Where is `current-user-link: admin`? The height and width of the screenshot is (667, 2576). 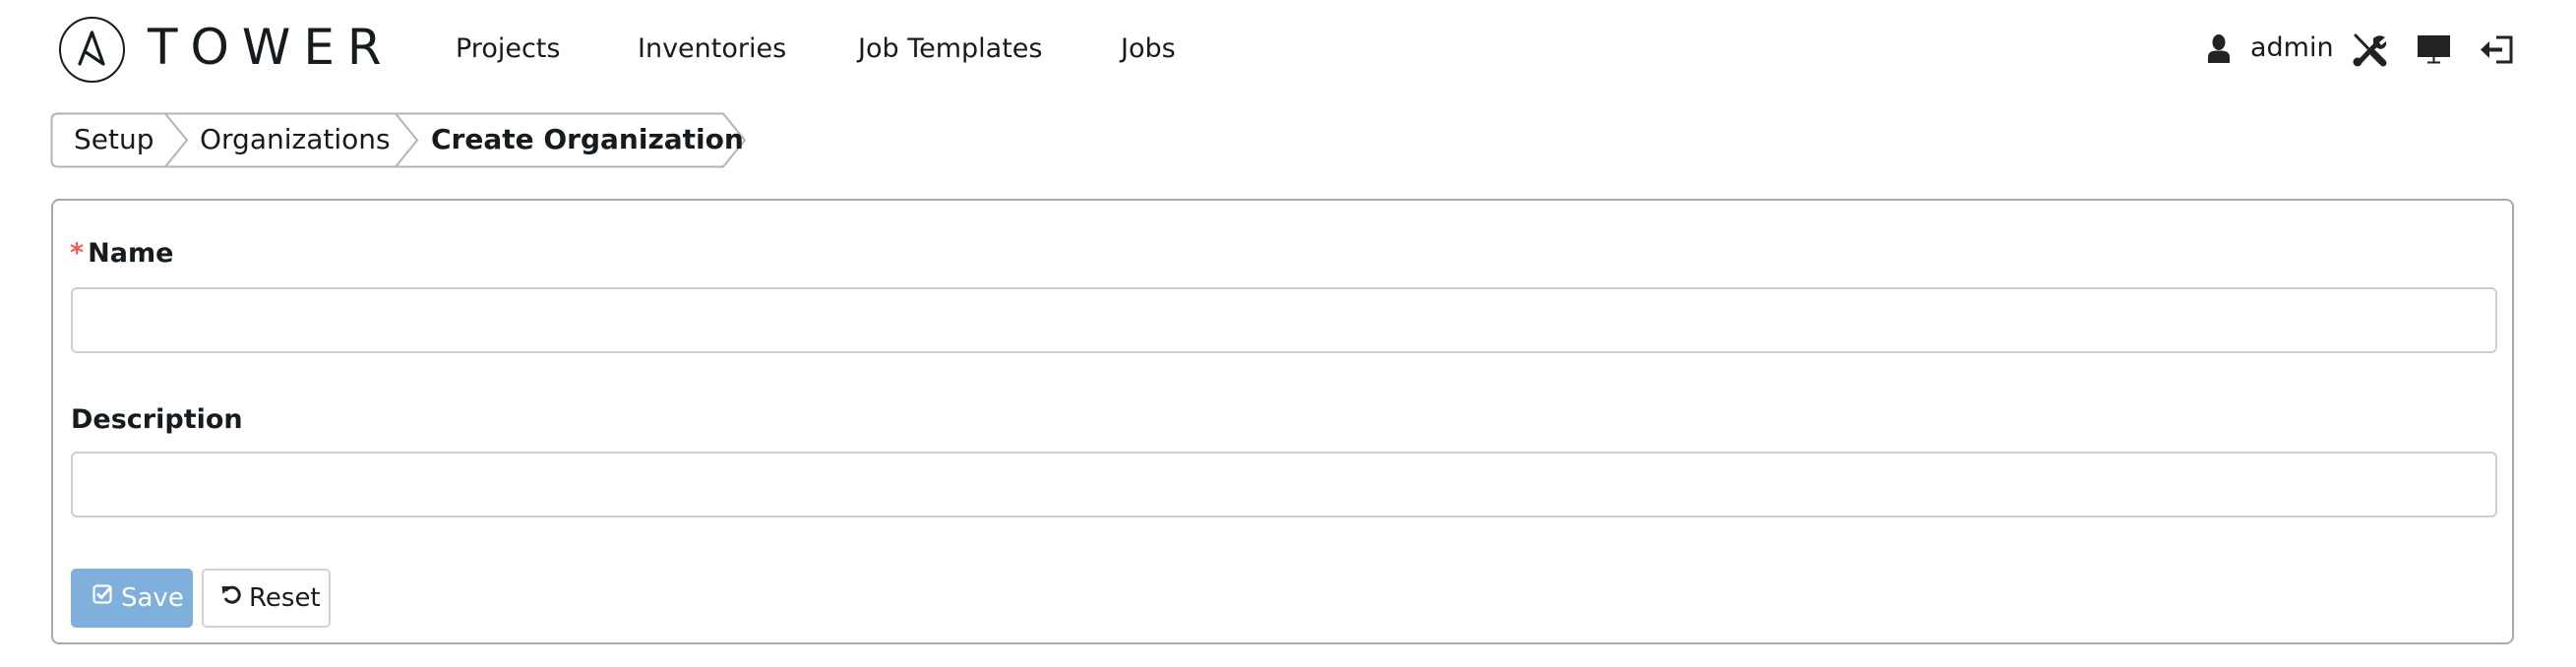 current-user-link: admin is located at coordinates (2292, 48).